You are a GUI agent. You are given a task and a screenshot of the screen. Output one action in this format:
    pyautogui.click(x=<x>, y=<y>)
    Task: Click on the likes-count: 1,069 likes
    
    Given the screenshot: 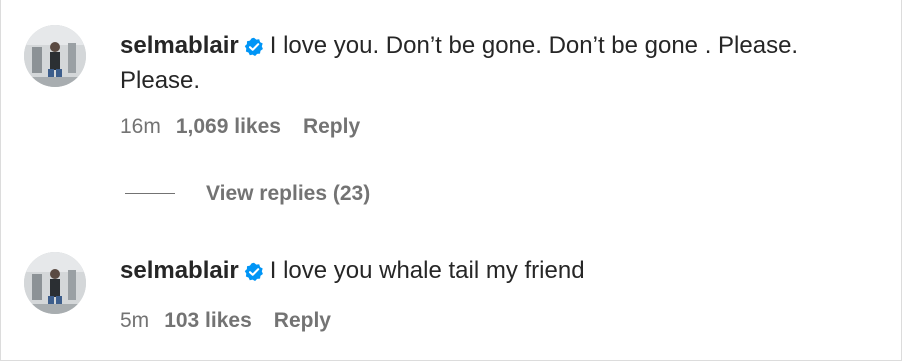 What is the action you would take?
    pyautogui.click(x=228, y=127)
    